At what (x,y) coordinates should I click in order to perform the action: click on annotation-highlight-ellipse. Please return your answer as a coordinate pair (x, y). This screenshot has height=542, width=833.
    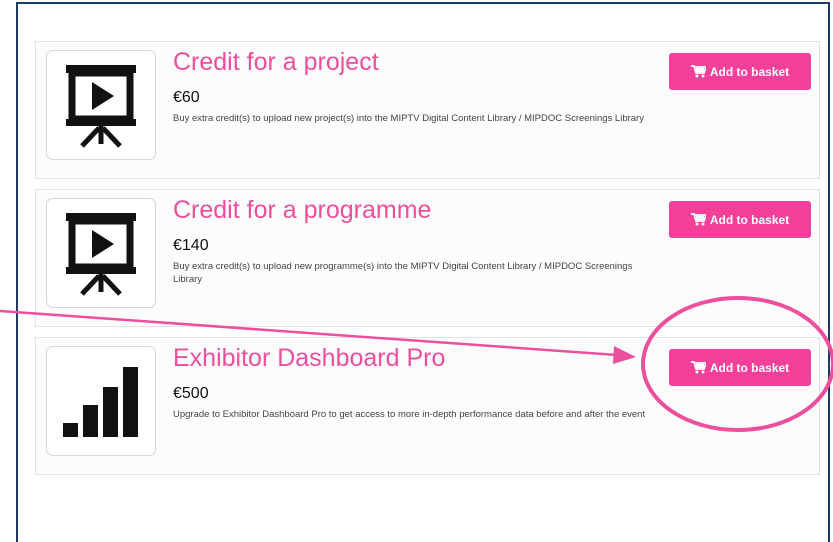
    Looking at the image, I should click on (737, 364).